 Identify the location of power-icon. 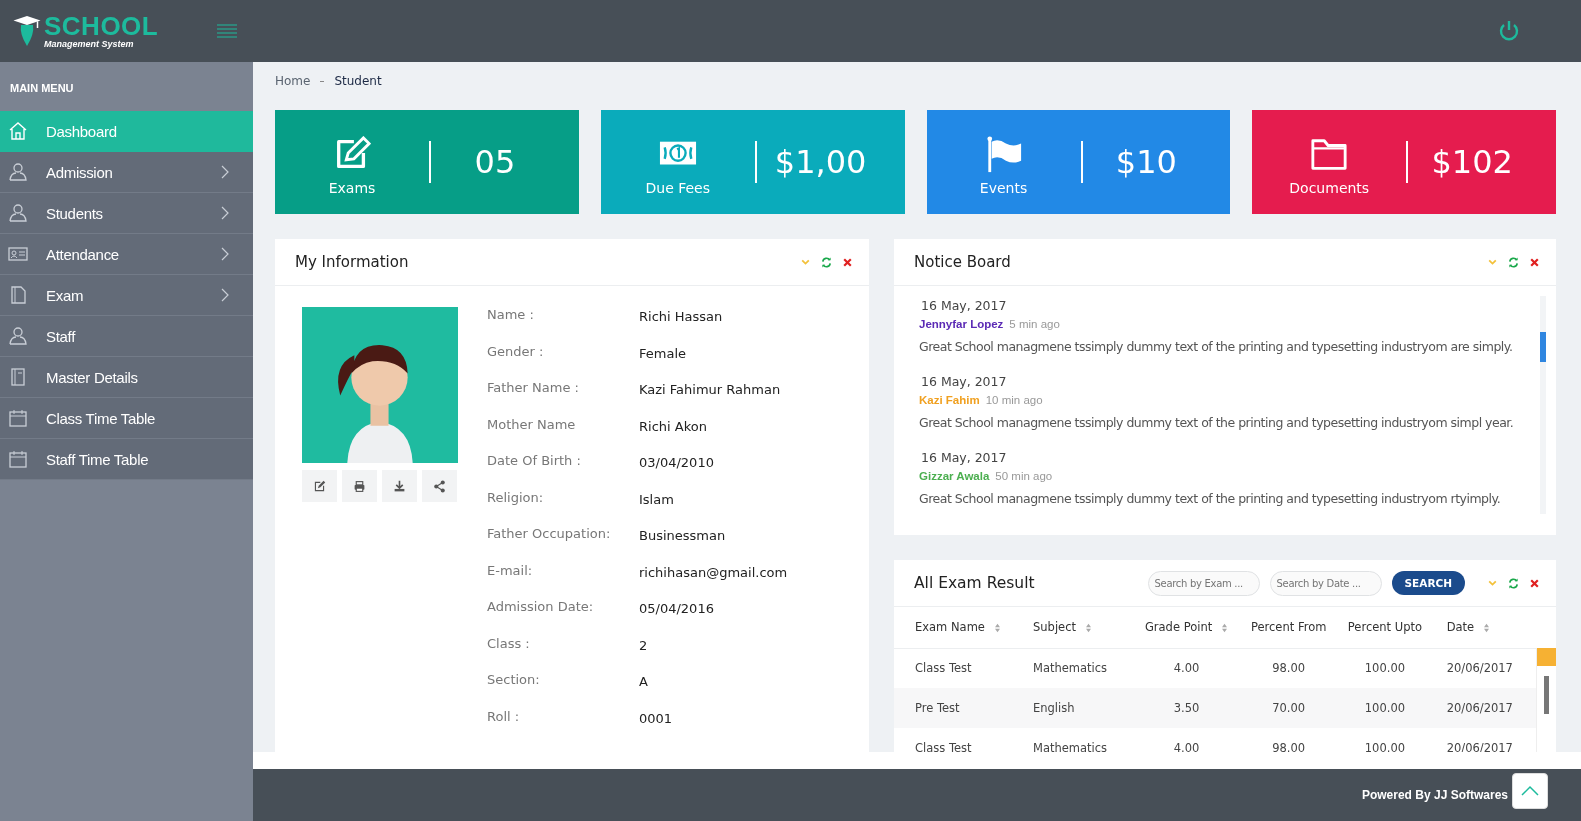
(1509, 31).